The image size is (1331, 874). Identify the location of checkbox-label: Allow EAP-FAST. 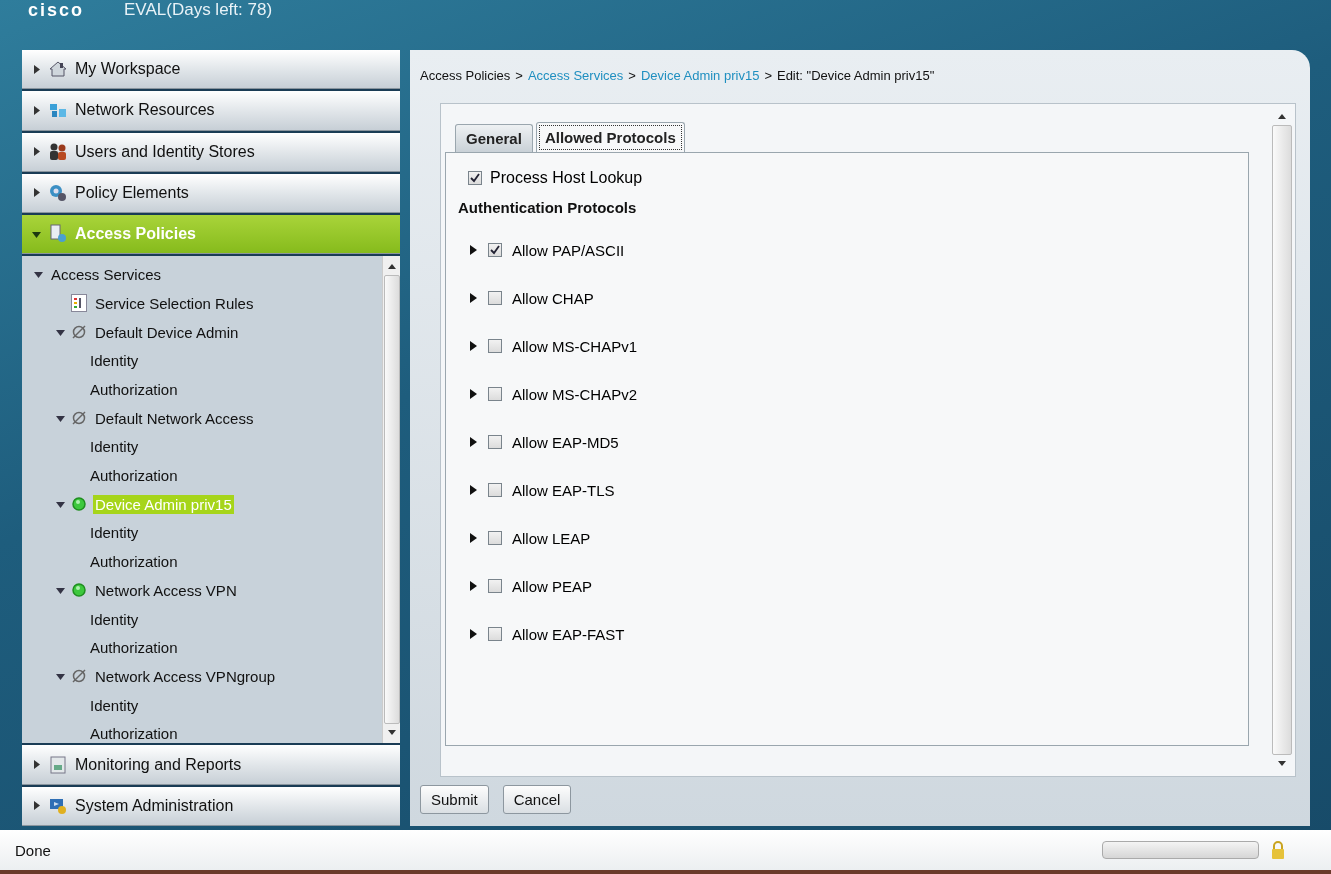
(568, 634).